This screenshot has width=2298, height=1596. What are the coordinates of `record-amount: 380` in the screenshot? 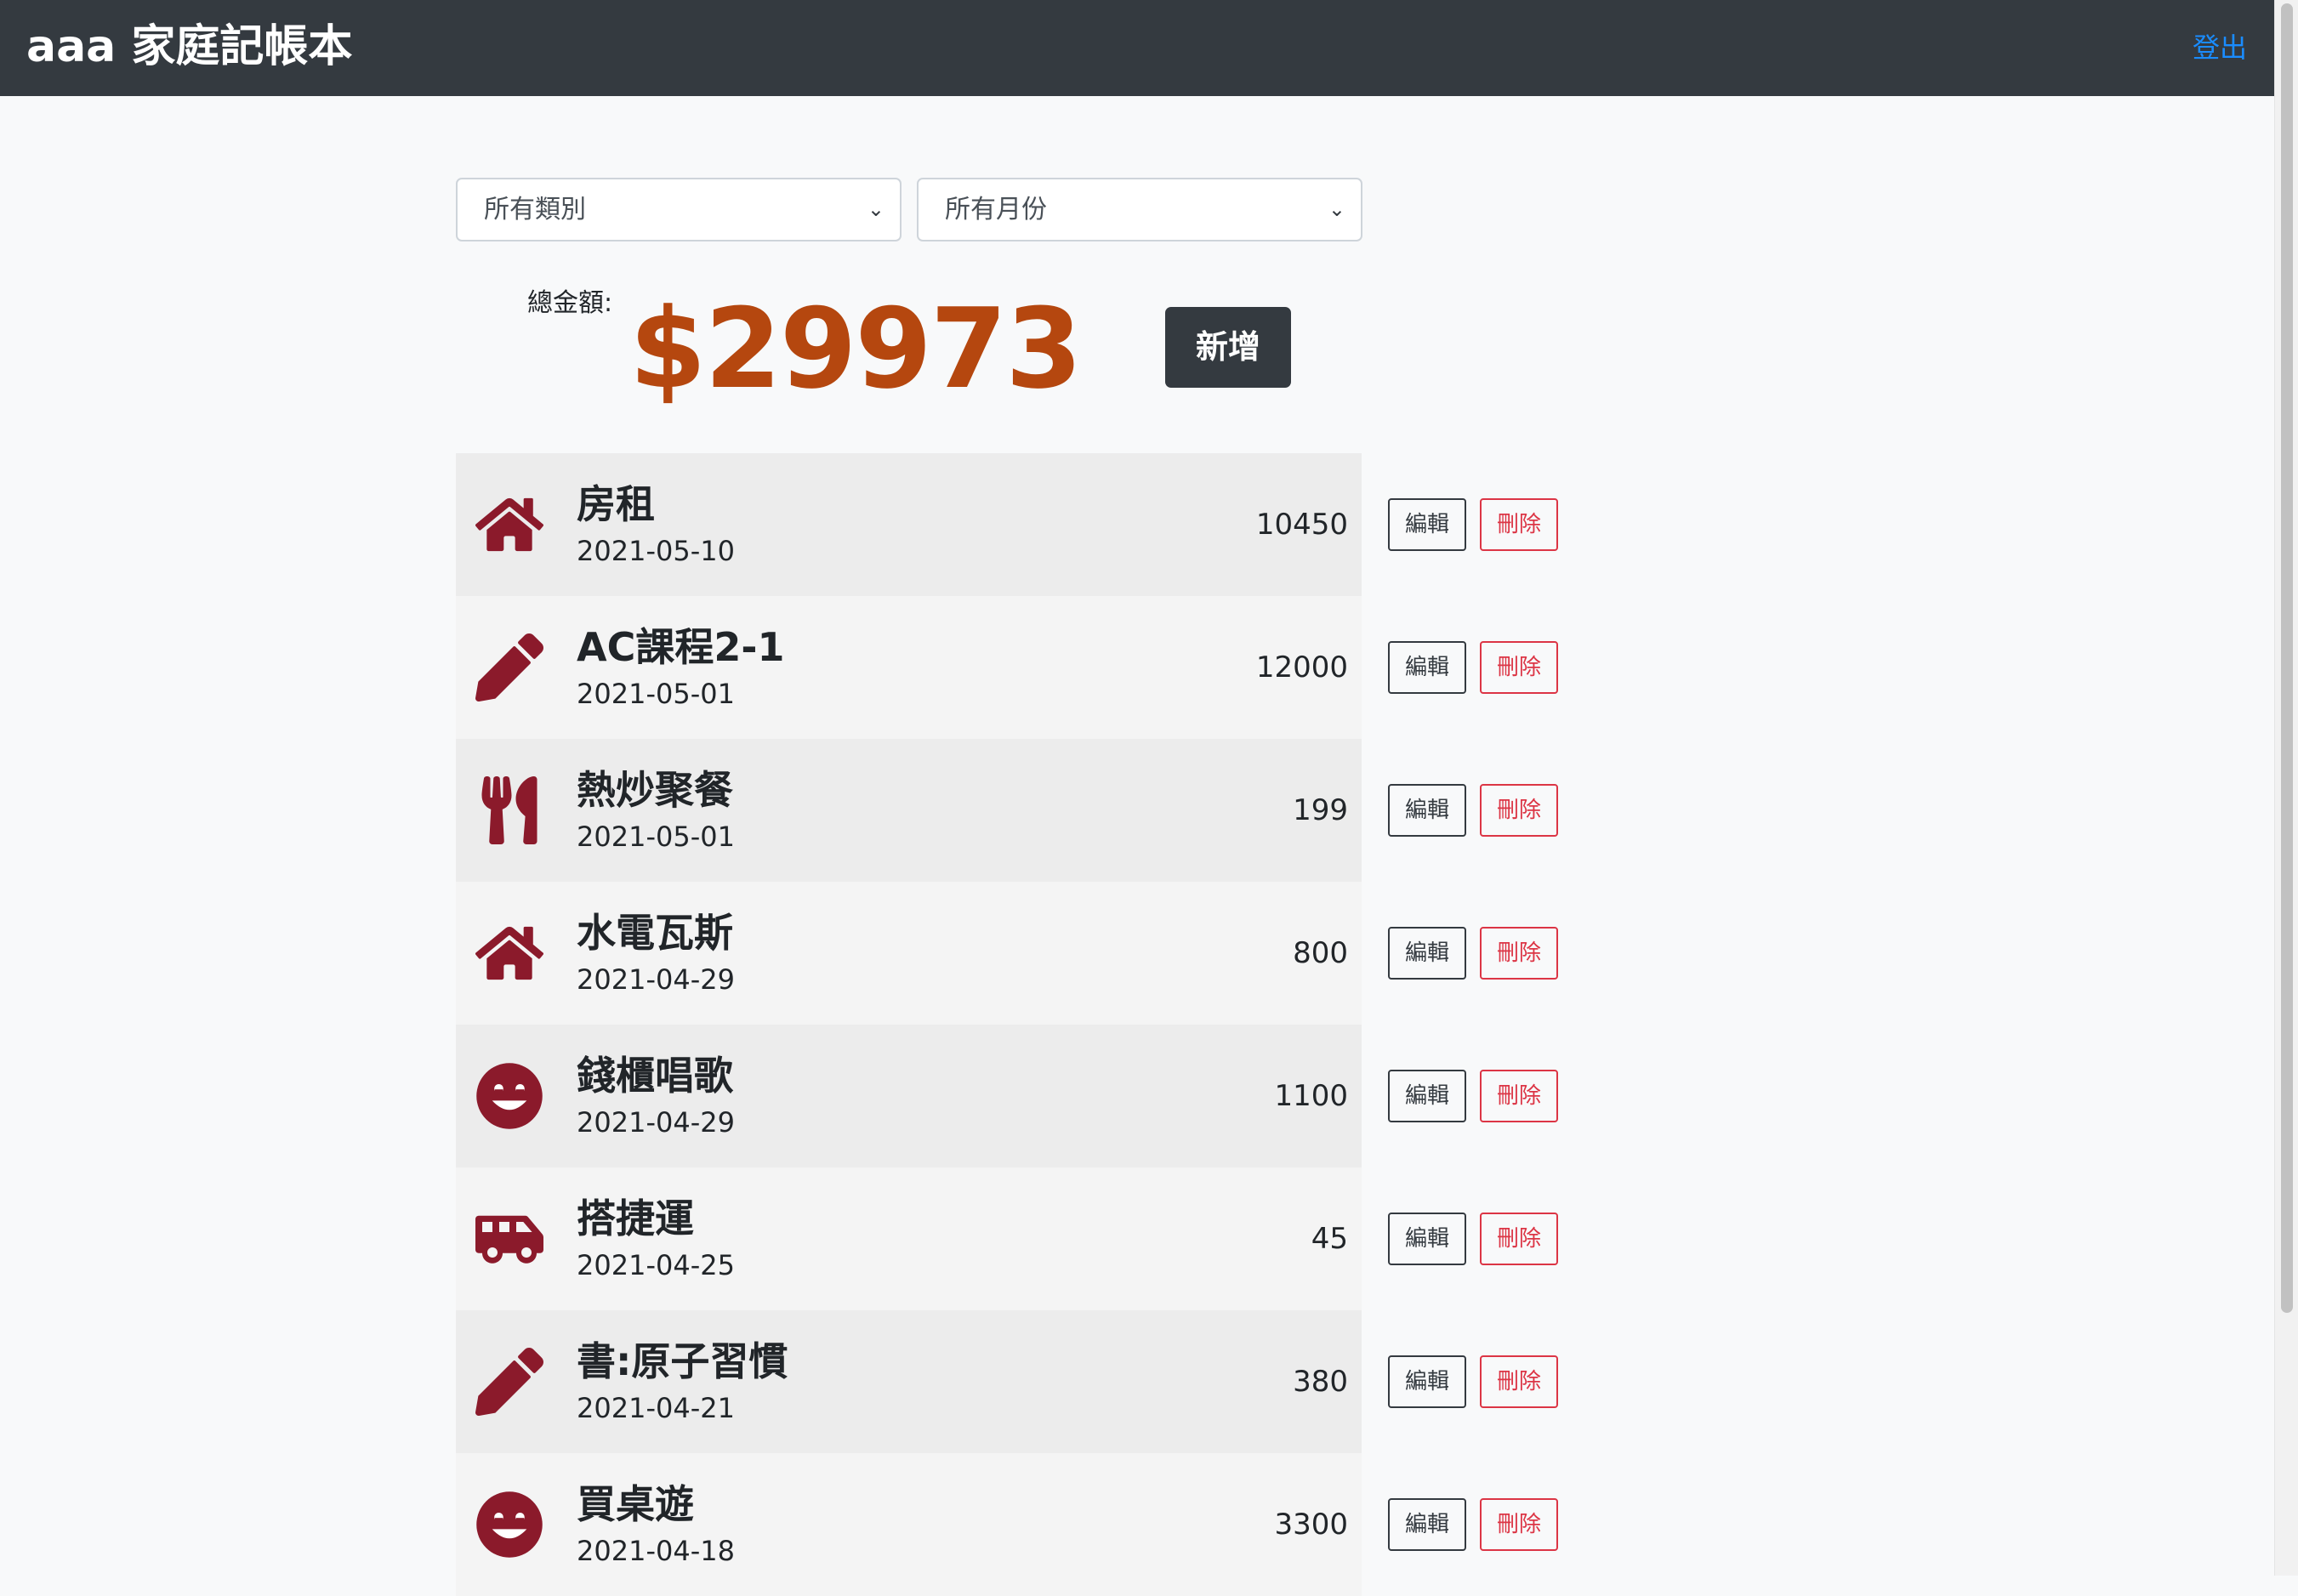 It's located at (1320, 1382).